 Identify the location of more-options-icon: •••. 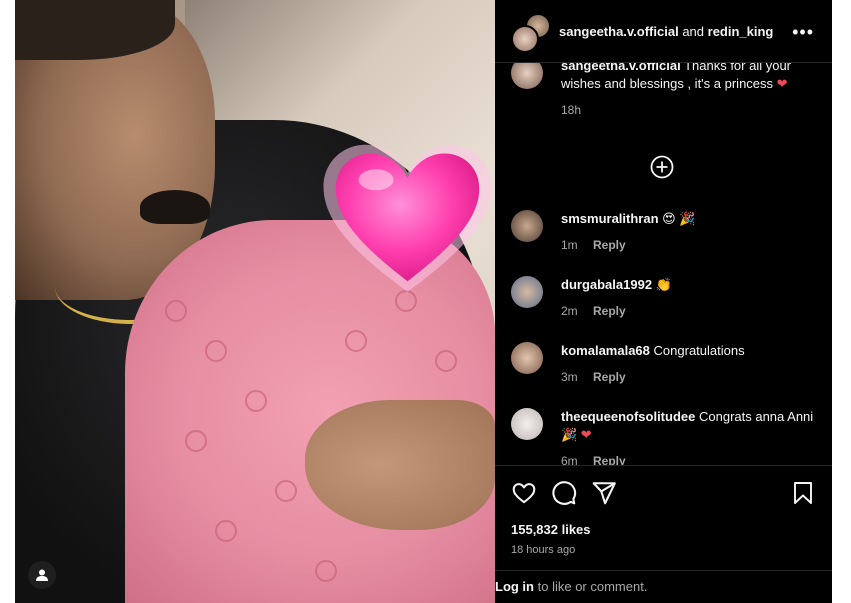
(803, 32).